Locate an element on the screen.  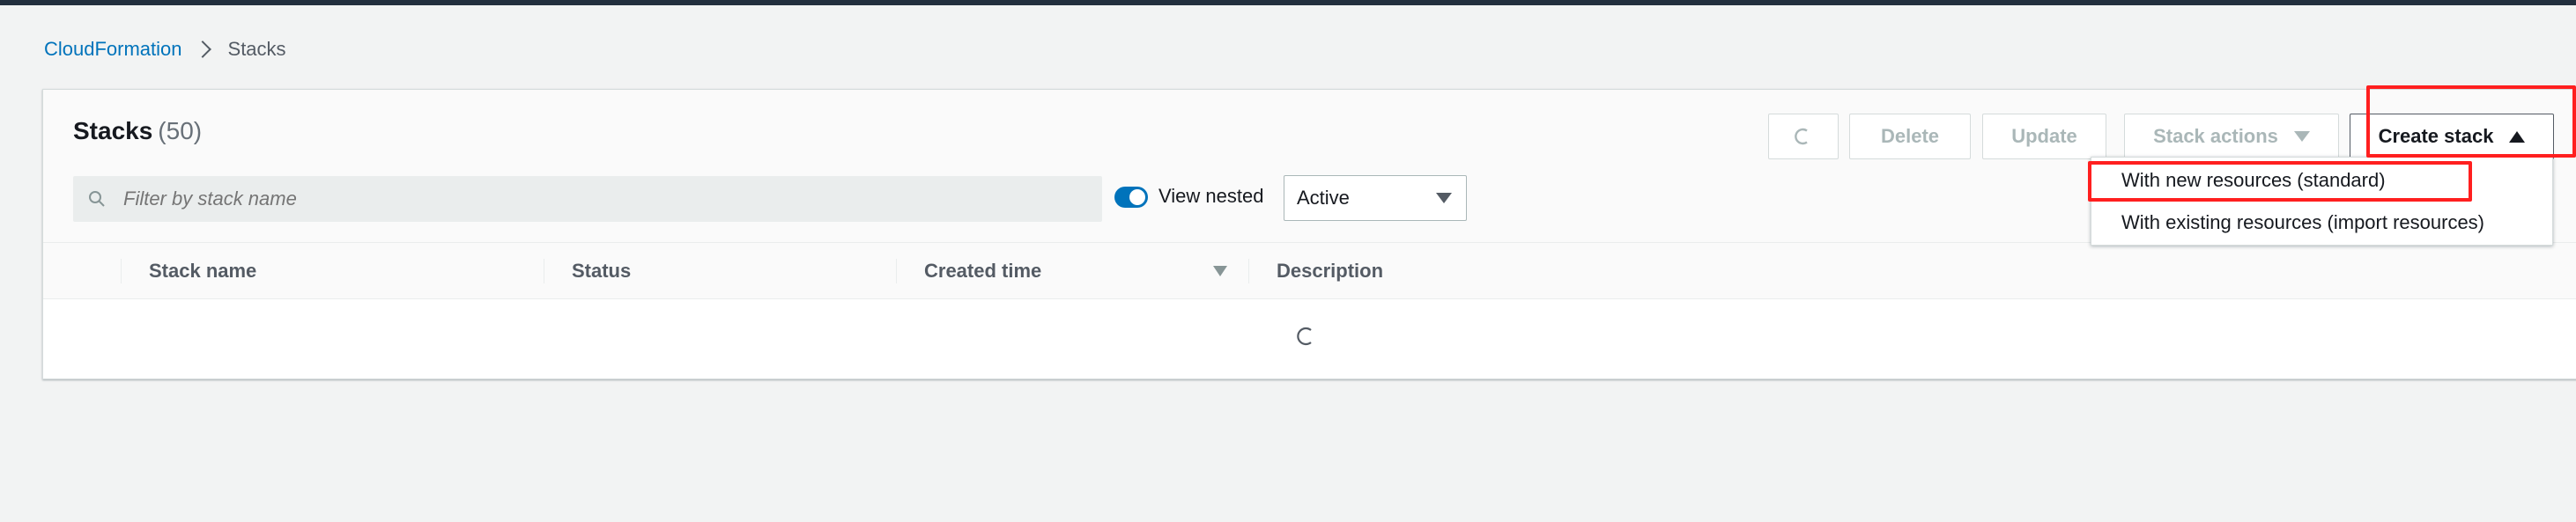
loading-spinner-icon is located at coordinates (1305, 336).